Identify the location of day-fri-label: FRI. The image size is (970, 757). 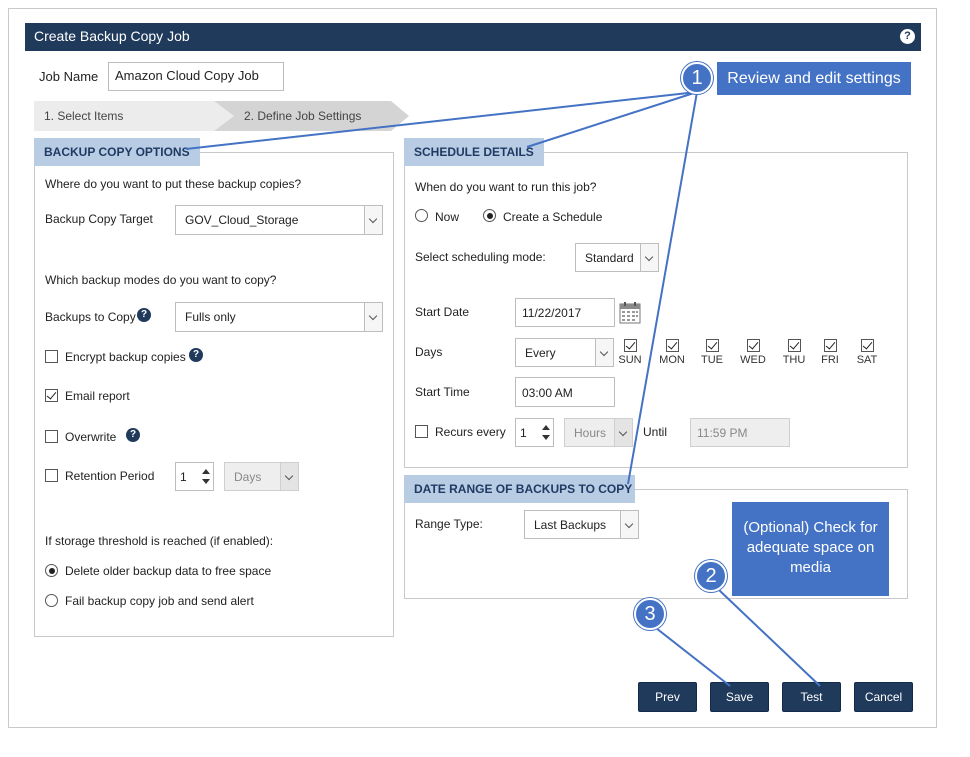
(830, 360).